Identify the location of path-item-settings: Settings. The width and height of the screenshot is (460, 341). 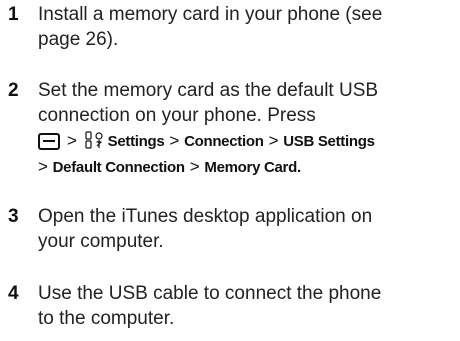
(136, 141).